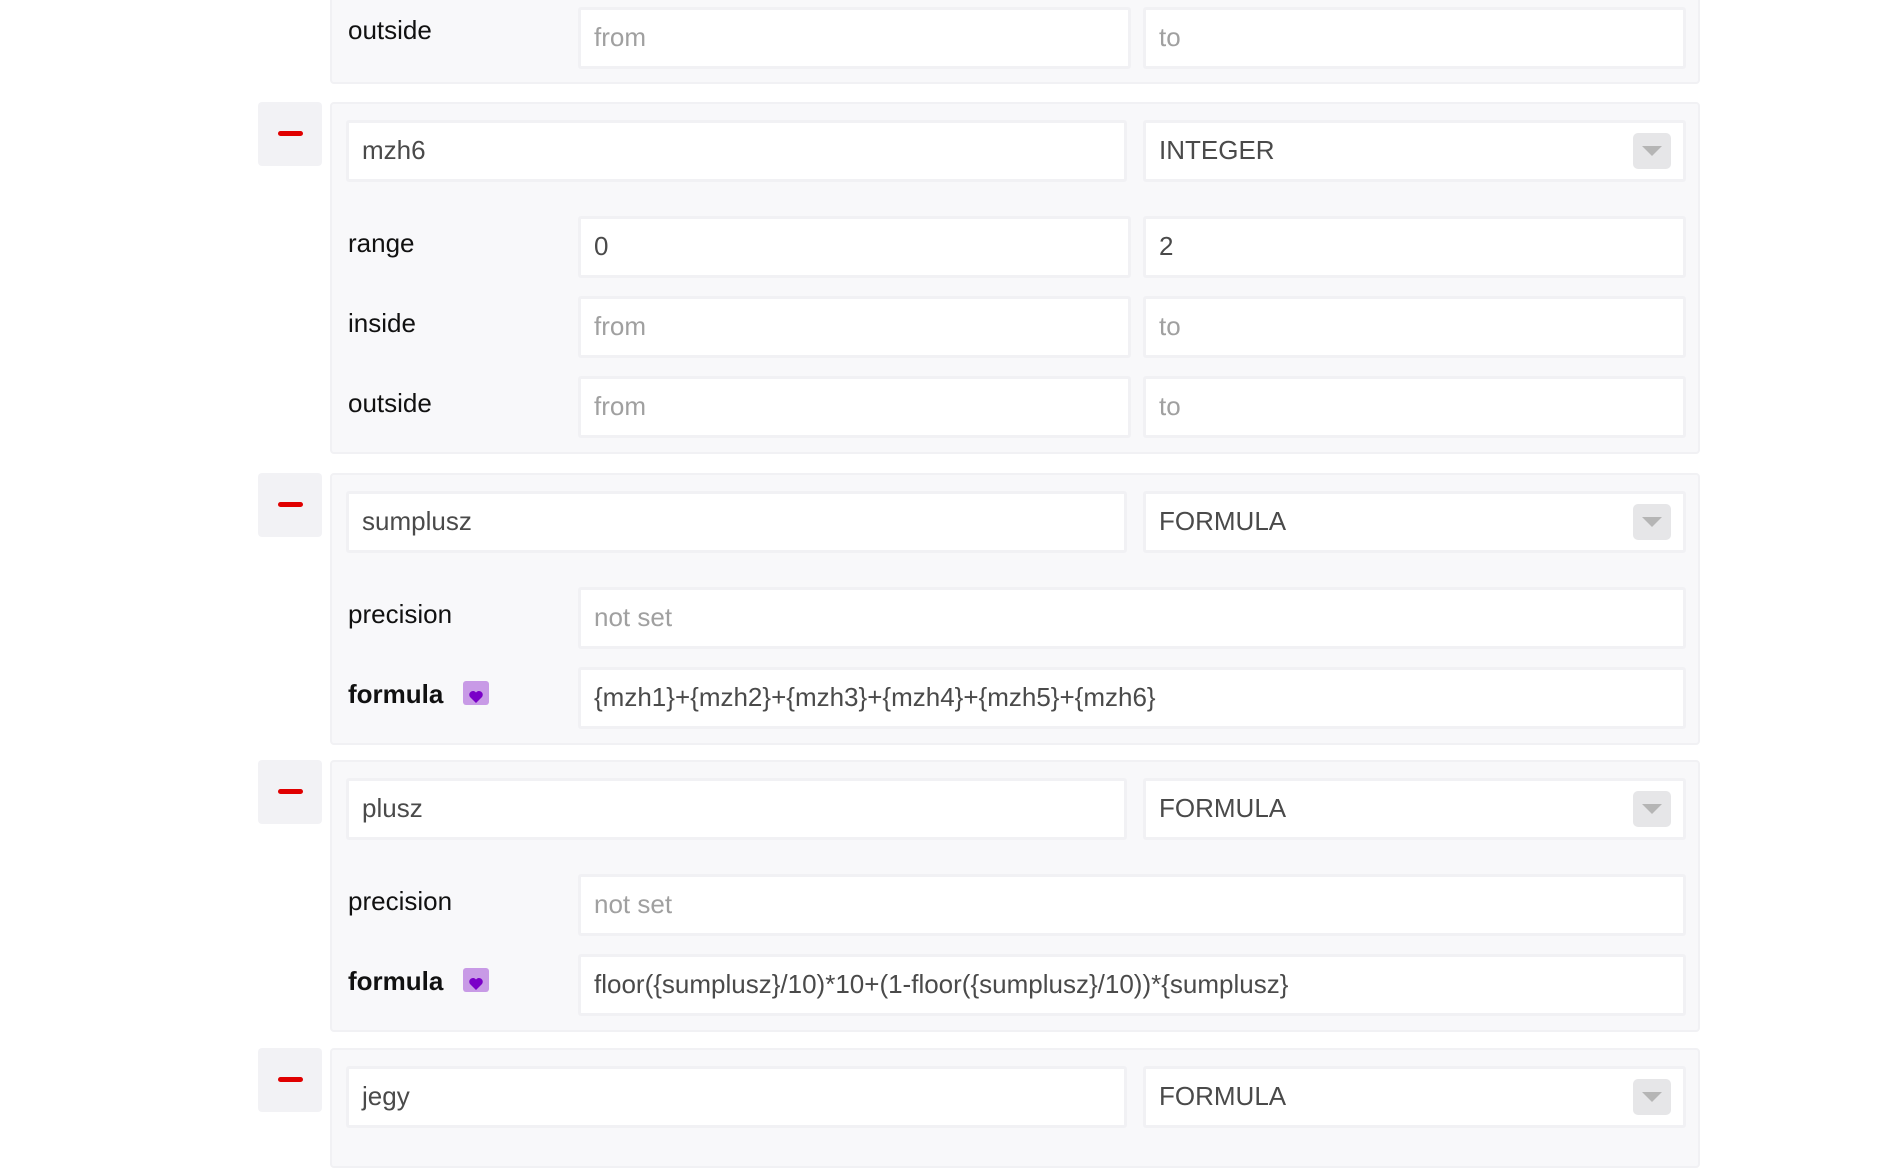 This screenshot has width=1880, height=1168. What do you see at coordinates (1414, 327) in the screenshot?
I see `inside-to-input: to` at bounding box center [1414, 327].